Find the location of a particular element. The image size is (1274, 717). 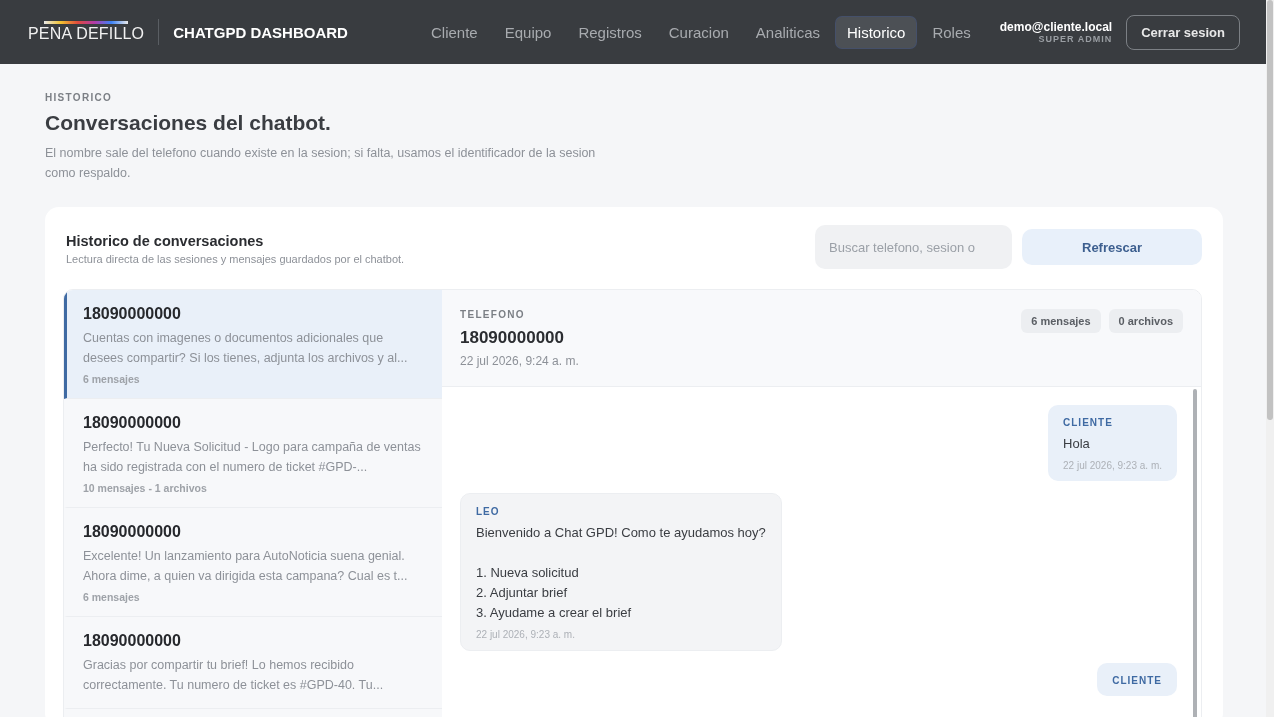

card-subtitle: Lectura directa de las sesiones y mensajes guardados por el chatbot. is located at coordinates (235, 259).